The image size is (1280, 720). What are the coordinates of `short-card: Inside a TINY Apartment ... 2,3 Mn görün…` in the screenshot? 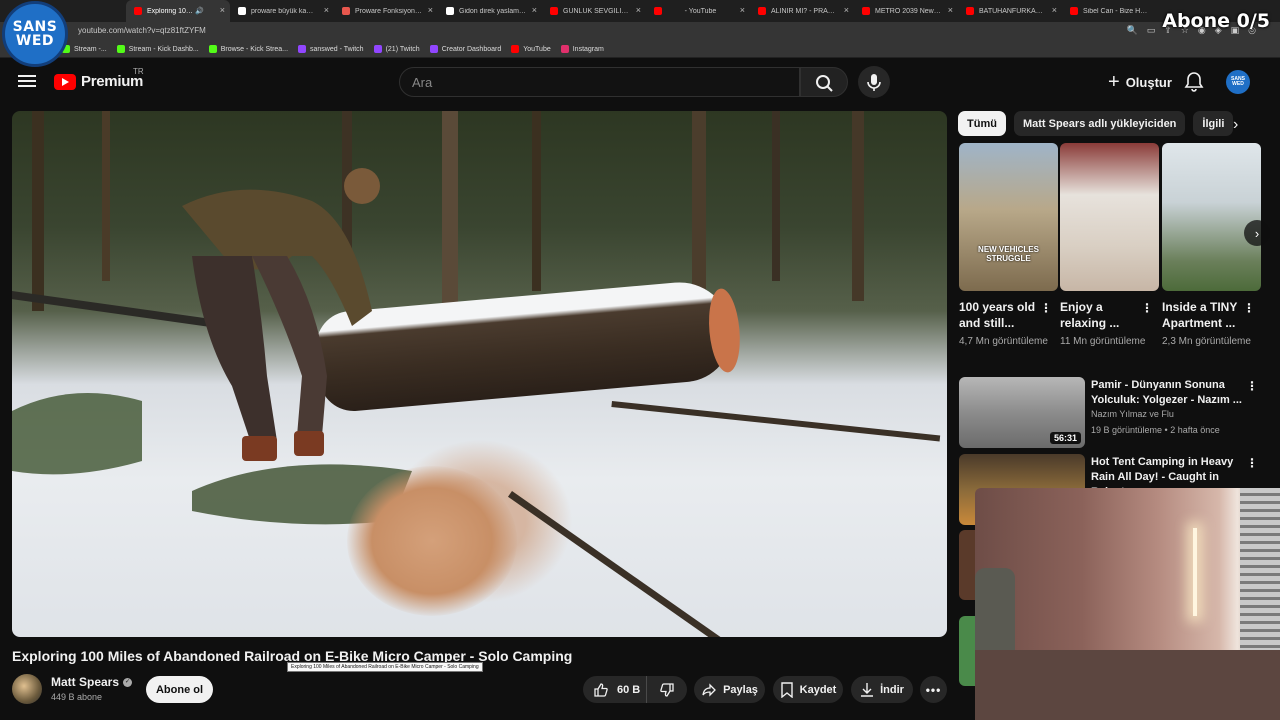 It's located at (1211, 246).